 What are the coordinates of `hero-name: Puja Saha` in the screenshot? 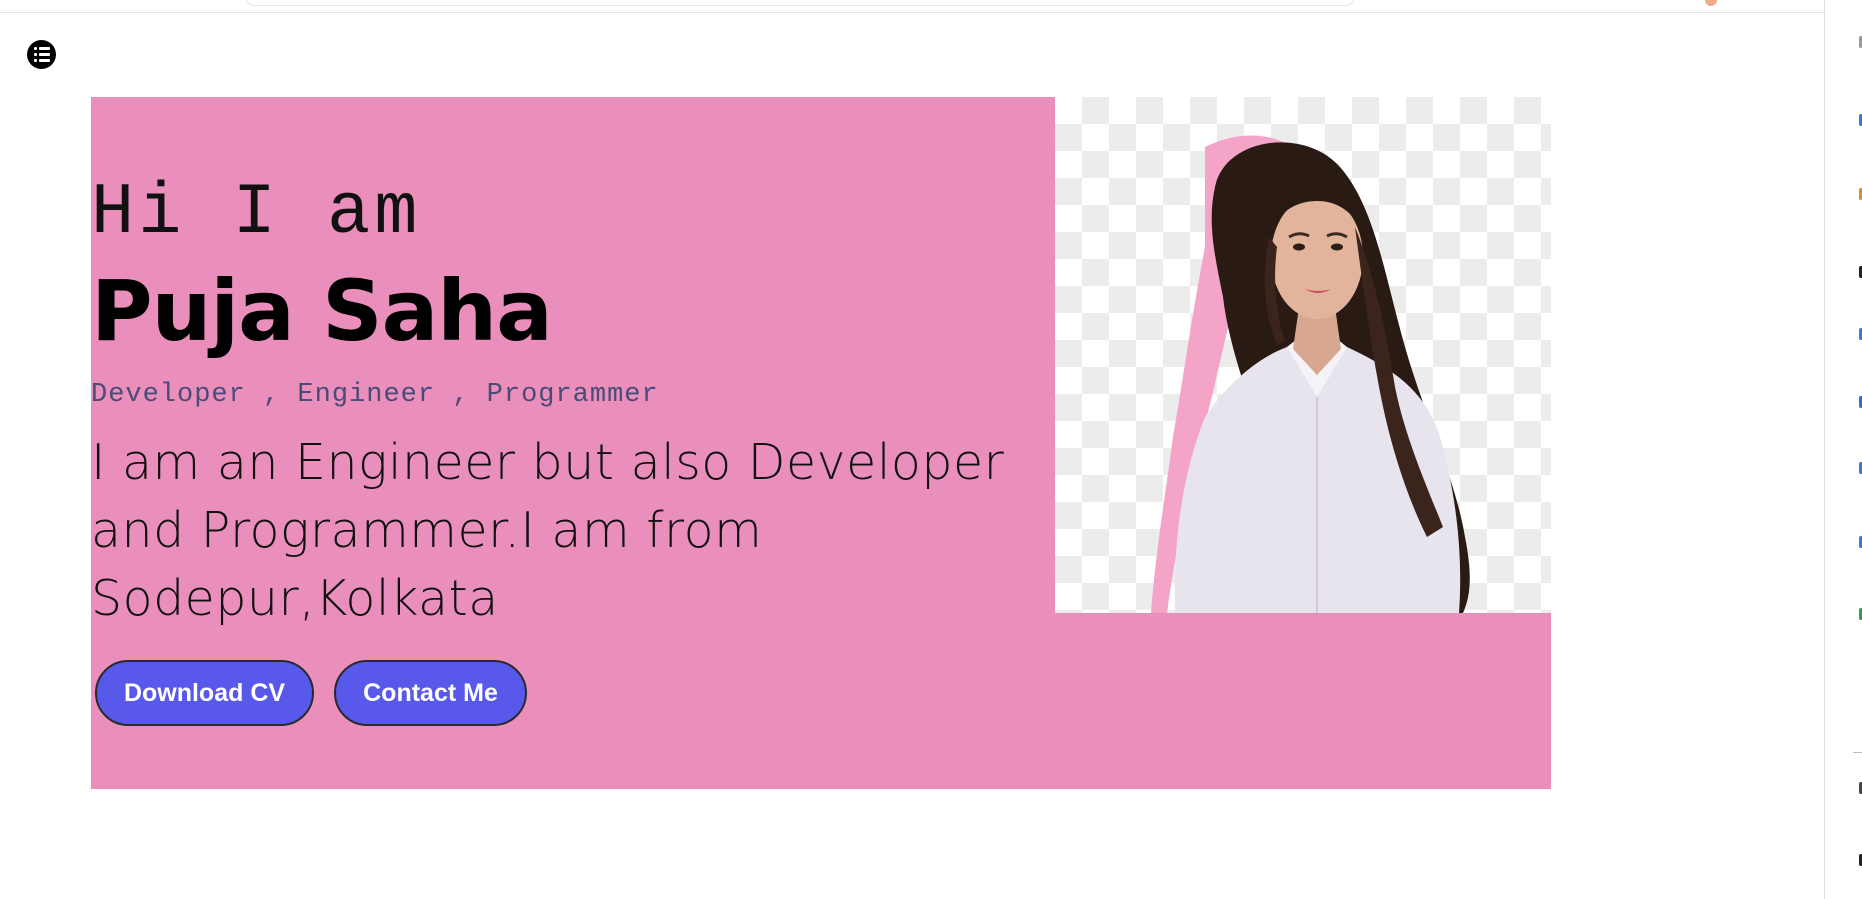 It's located at (322, 311).